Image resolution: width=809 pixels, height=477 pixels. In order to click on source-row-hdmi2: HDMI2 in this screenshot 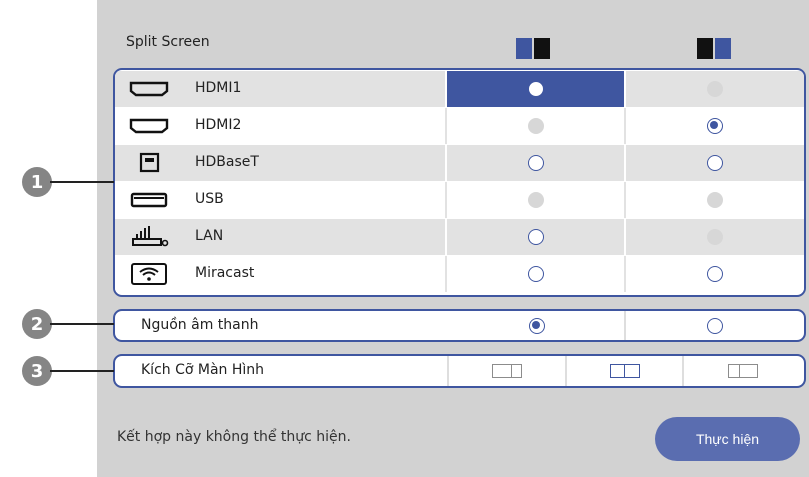, I will do `click(459, 126)`.